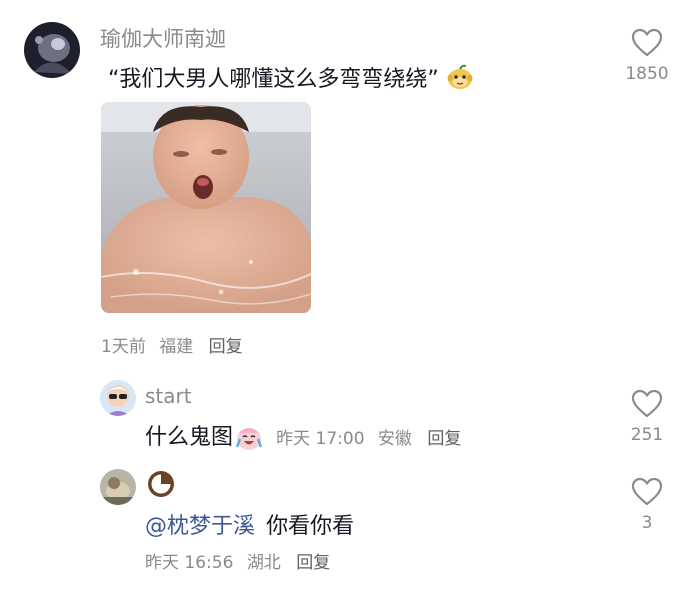 The image size is (690, 595). I want to click on comment-text: “我们大男人哪懂这么多弯弯绕绕”, so click(291, 79).